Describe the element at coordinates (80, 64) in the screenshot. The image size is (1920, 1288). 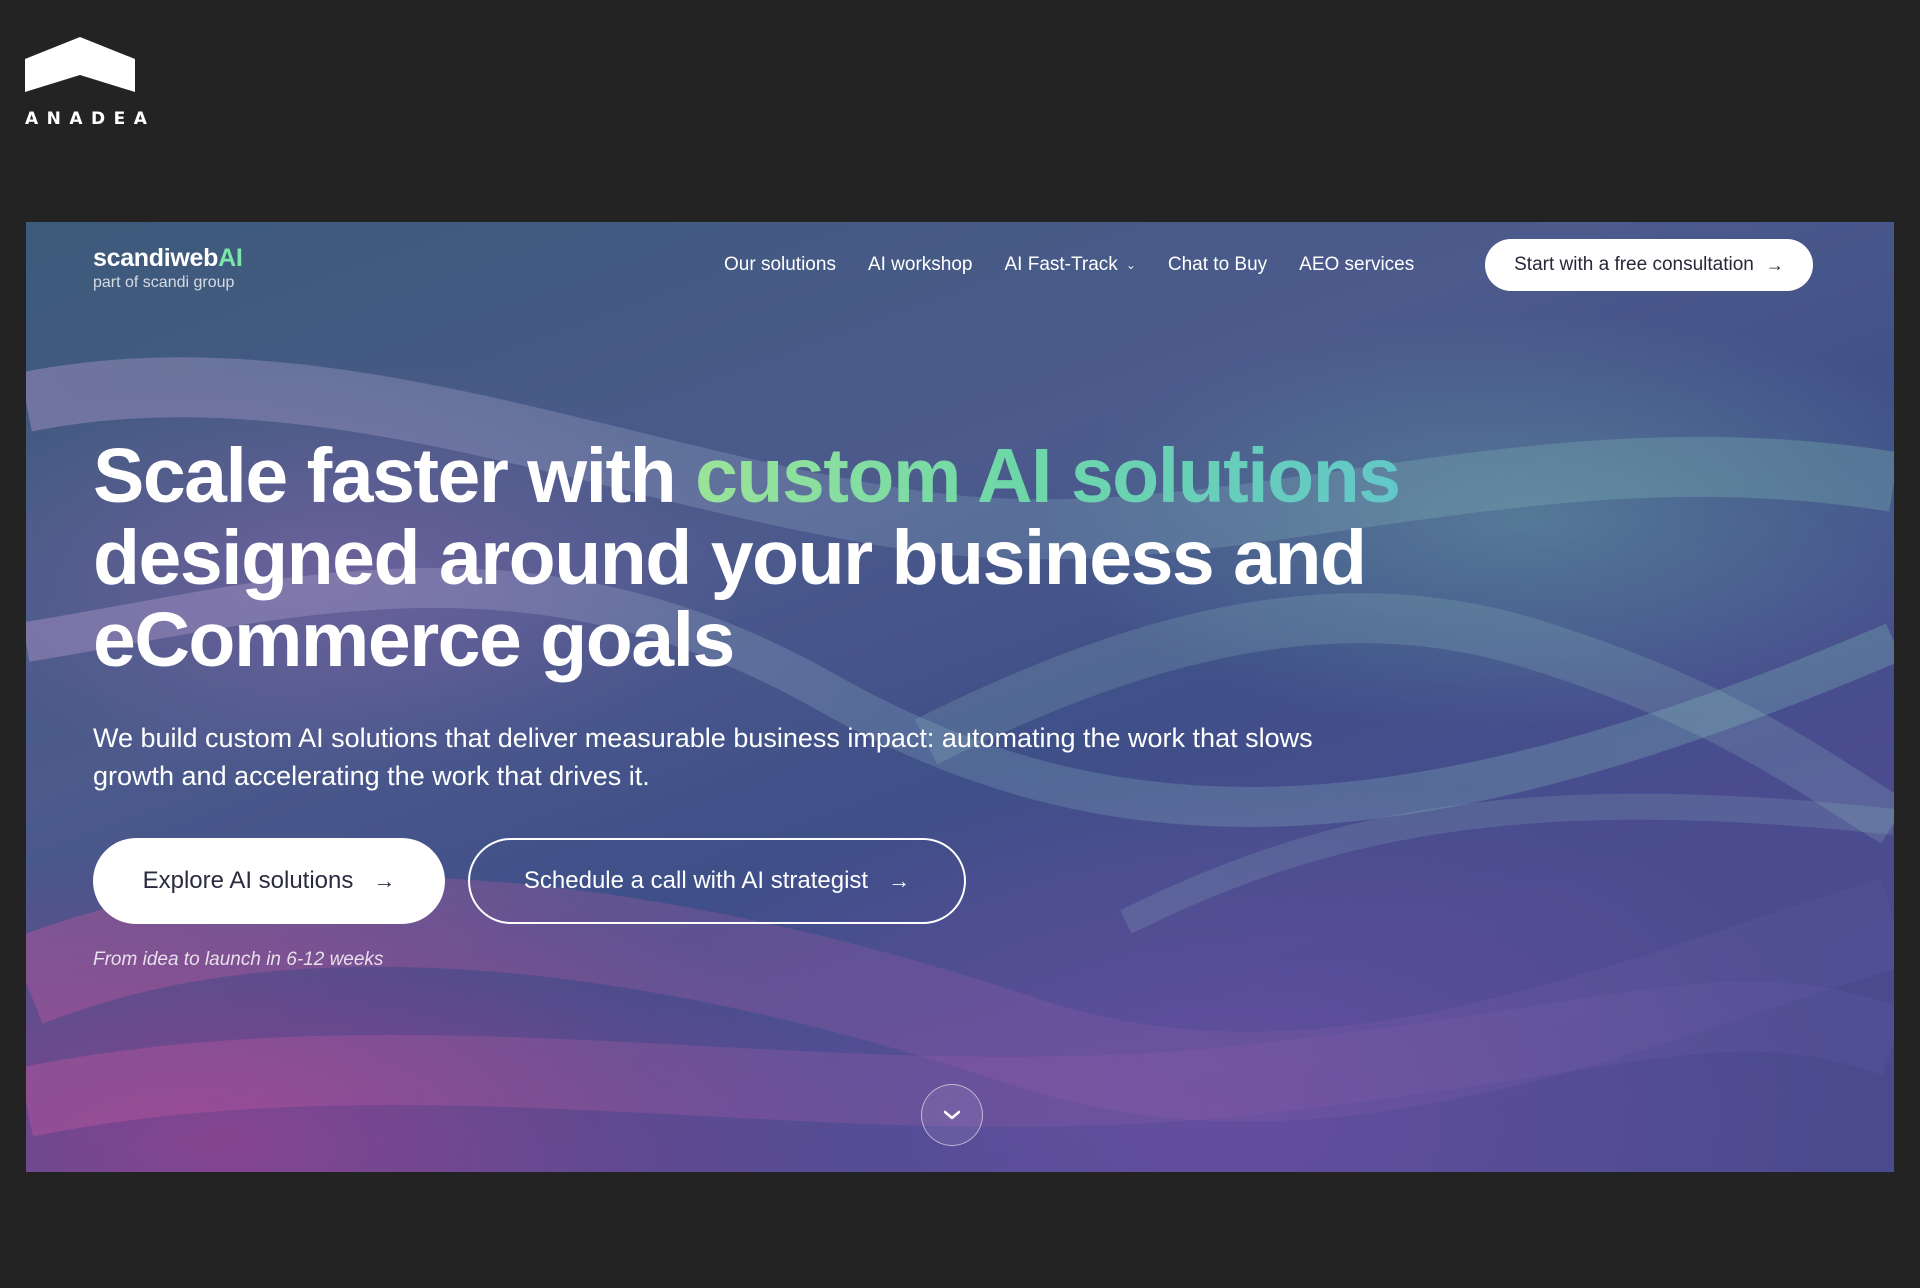
I see `anadea-roof-icon` at that location.